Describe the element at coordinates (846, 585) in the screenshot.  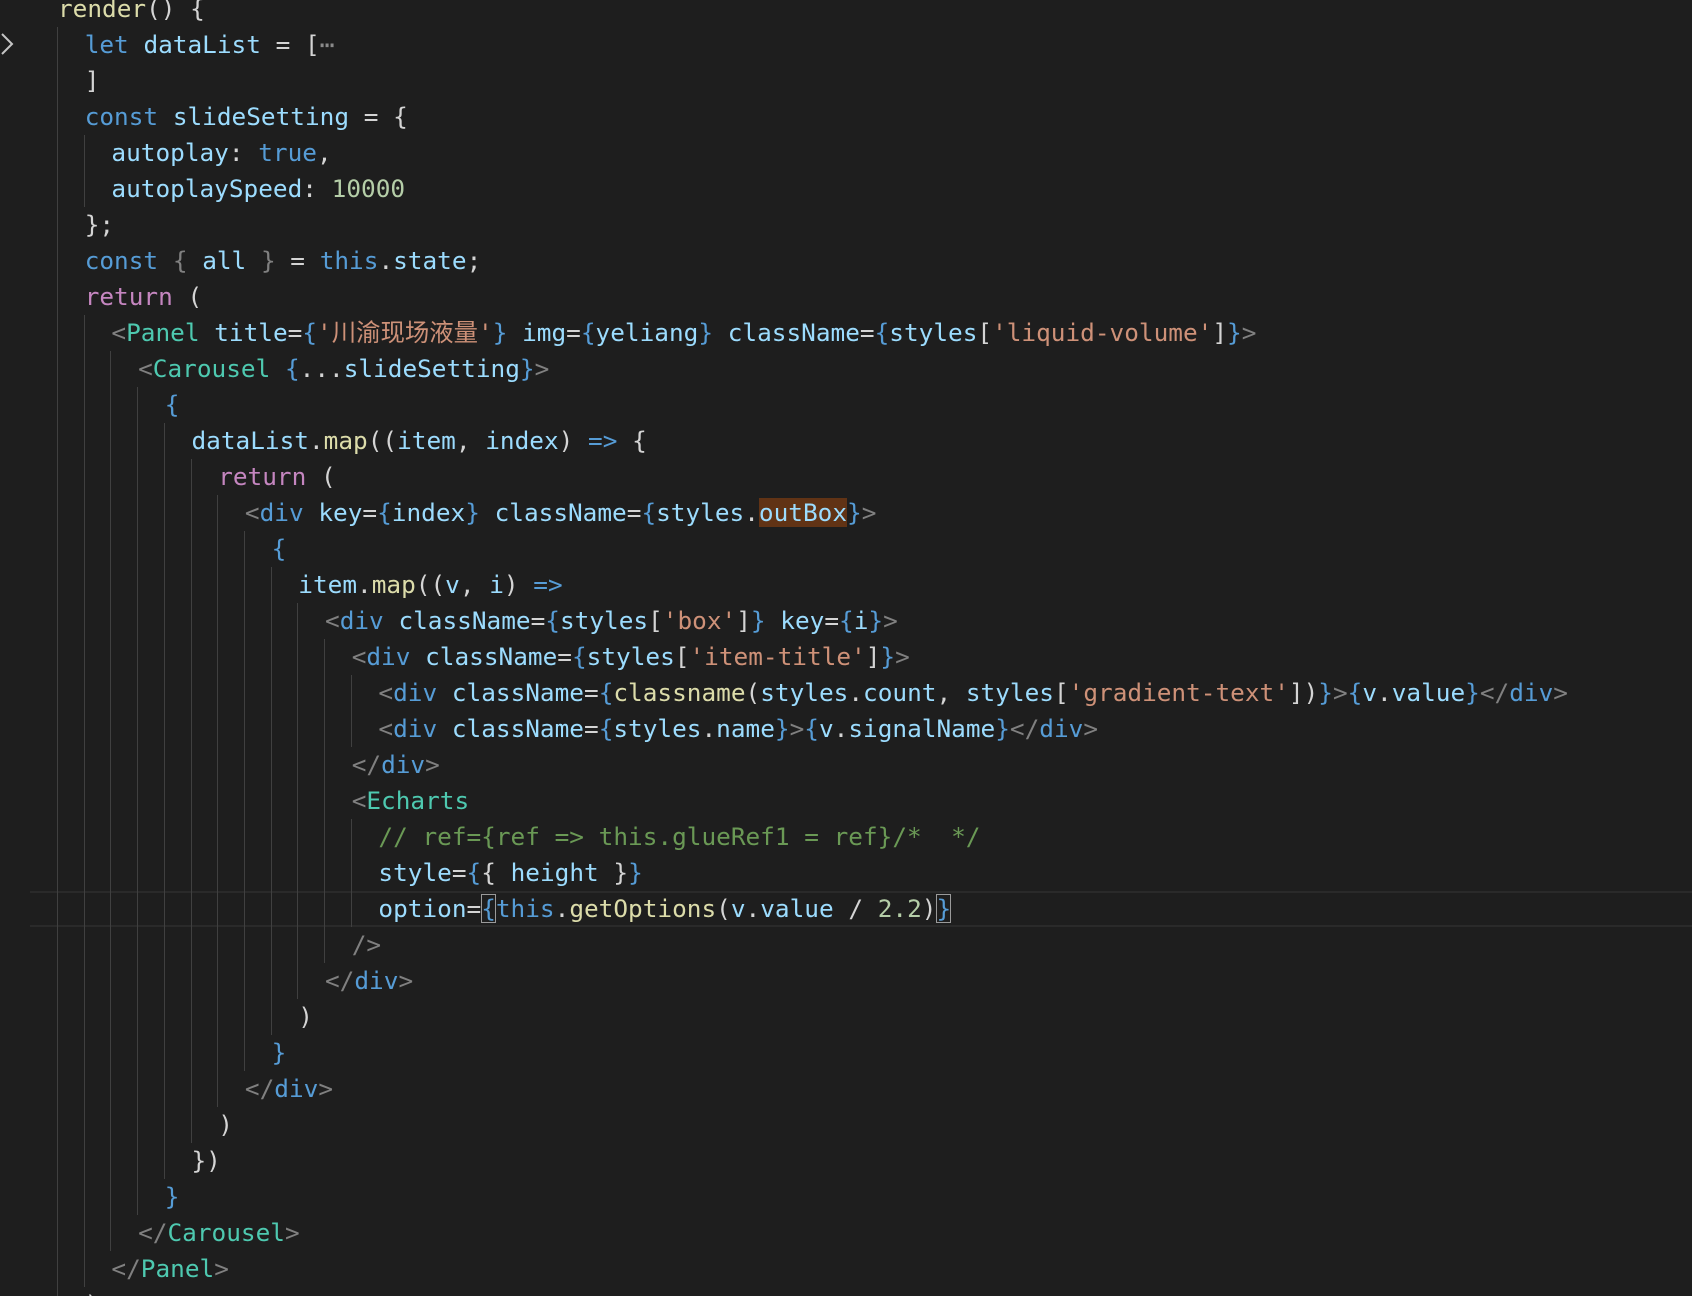
I see `code-line: item.map((v, i) =>` at that location.